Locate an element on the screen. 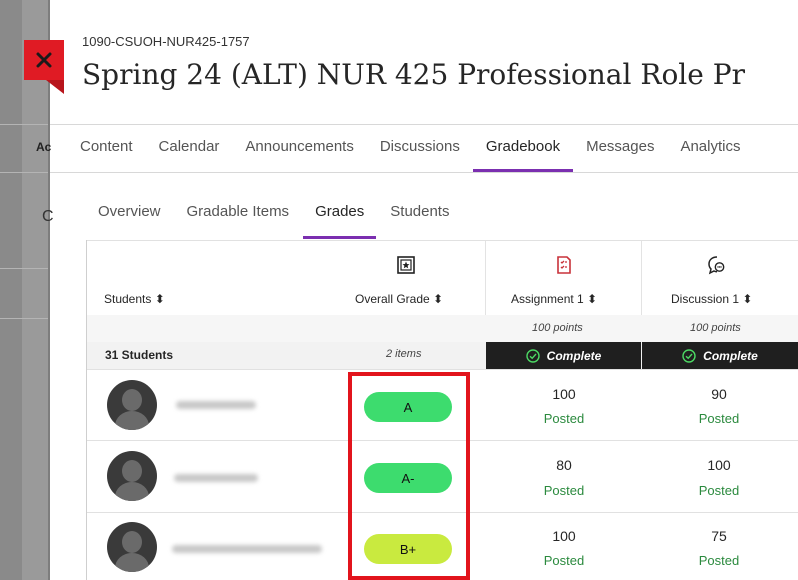 The width and height of the screenshot is (798, 580). discussion-1-score: 75 is located at coordinates (719, 536).